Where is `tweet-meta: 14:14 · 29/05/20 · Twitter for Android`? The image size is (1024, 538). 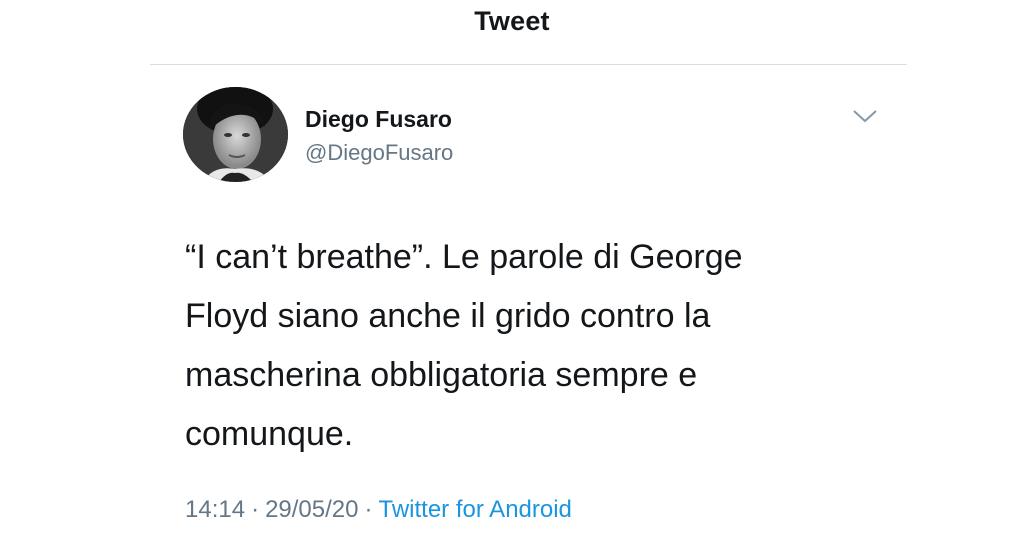
tweet-meta: 14:14 · 29/05/20 · Twitter for Android is located at coordinates (378, 510).